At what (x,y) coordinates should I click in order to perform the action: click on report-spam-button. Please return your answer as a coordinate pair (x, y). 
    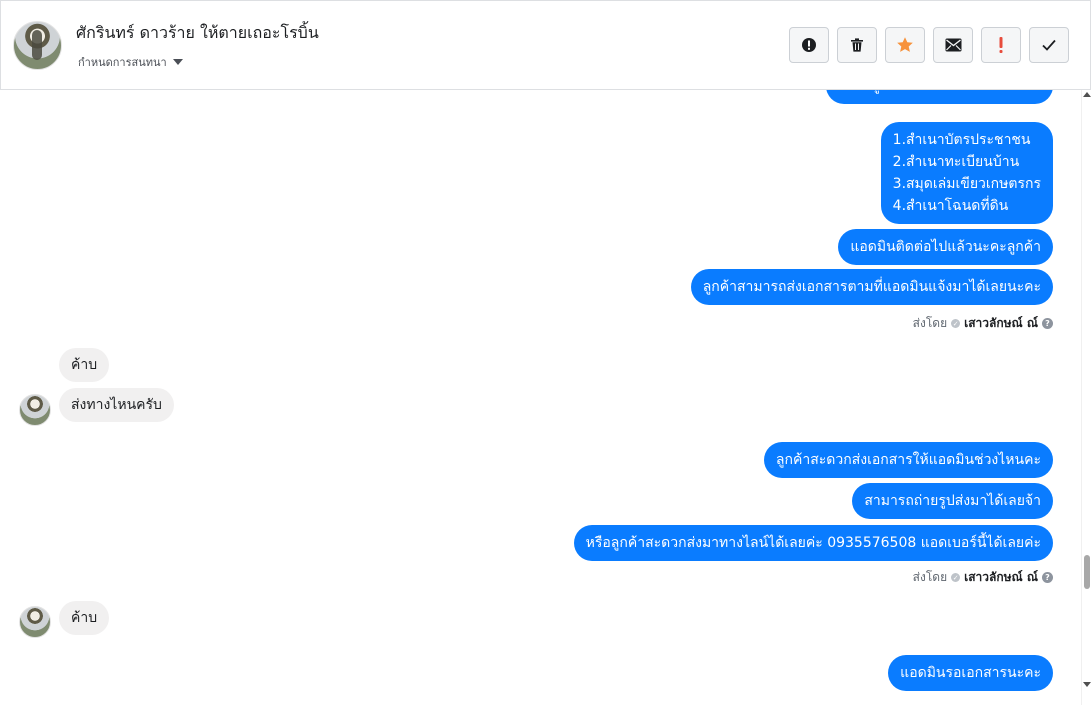
    Looking at the image, I should click on (809, 45).